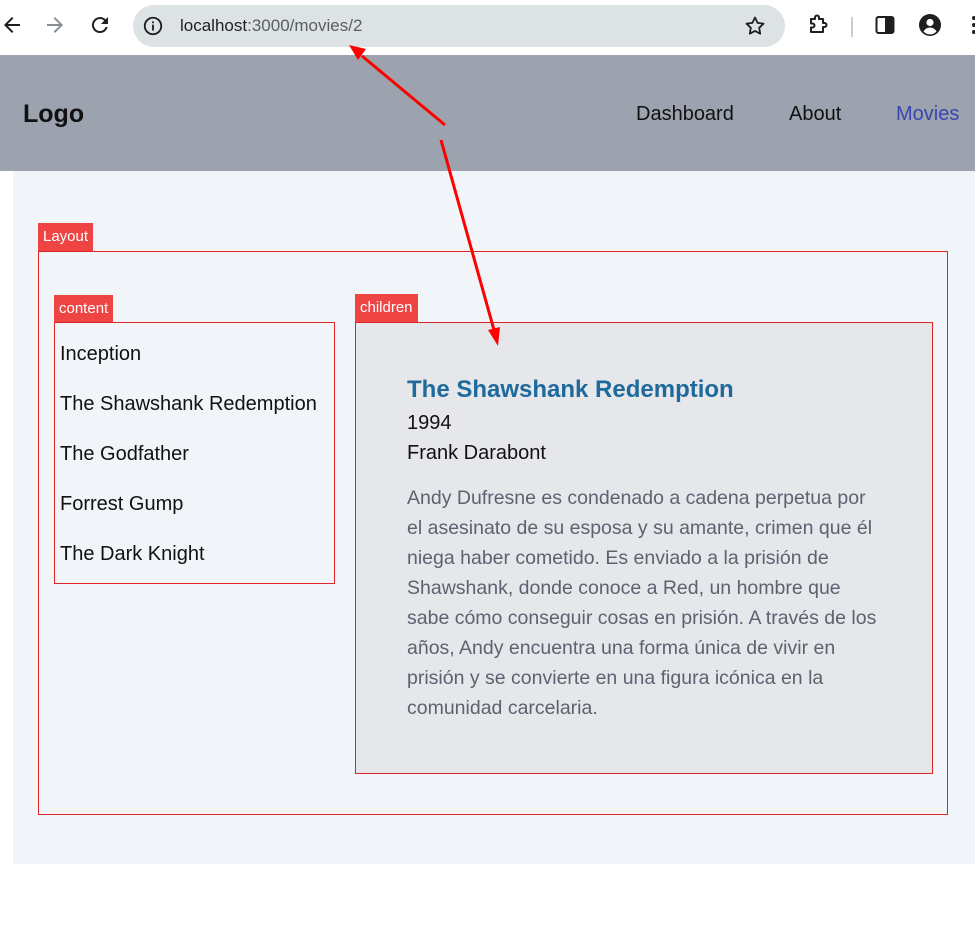  Describe the element at coordinates (66, 237) in the screenshot. I see `layout-tag: Layout` at that location.